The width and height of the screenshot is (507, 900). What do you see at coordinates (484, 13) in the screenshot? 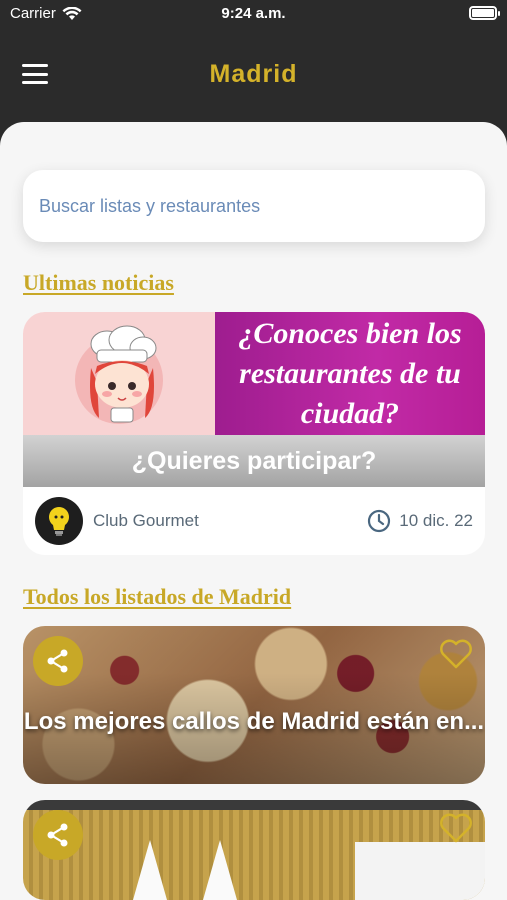
I see `battery-icon` at bounding box center [484, 13].